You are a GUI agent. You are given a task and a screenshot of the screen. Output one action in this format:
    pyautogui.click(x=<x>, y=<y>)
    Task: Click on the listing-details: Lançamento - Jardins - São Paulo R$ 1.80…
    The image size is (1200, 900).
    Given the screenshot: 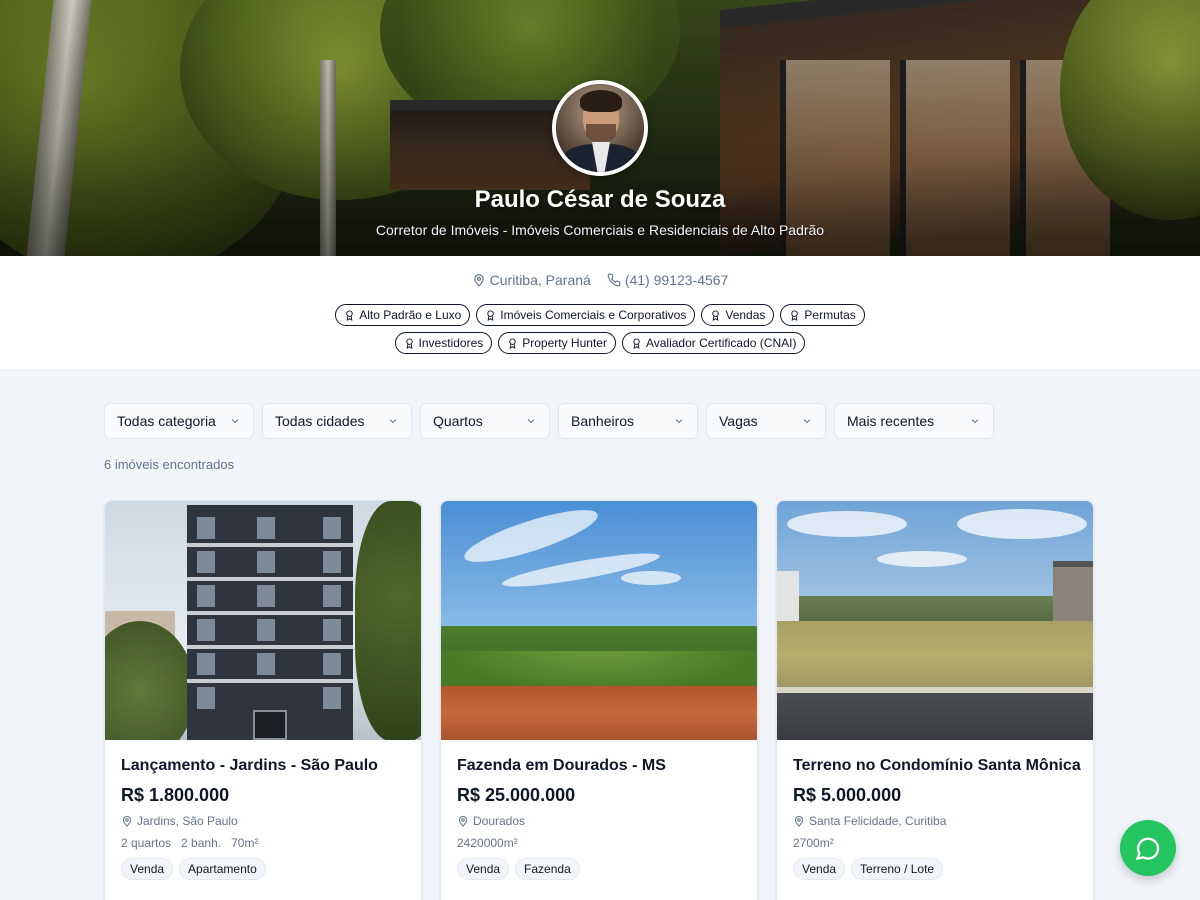 What is the action you would take?
    pyautogui.click(x=266, y=818)
    